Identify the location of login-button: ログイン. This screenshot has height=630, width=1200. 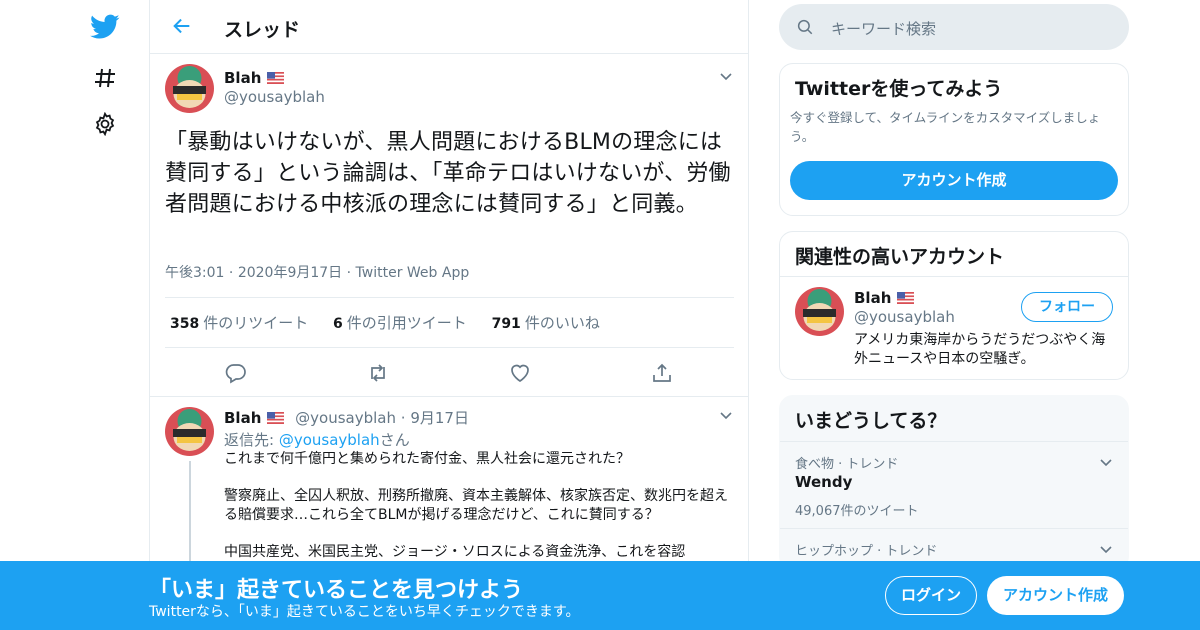
(931, 595).